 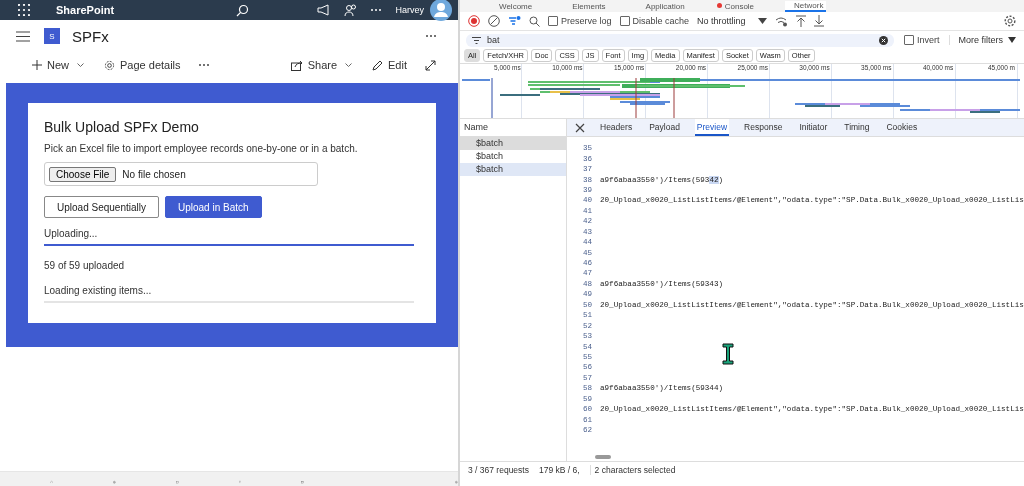 What do you see at coordinates (632, 470) in the screenshot?
I see `selection-status: 2 characters selected` at bounding box center [632, 470].